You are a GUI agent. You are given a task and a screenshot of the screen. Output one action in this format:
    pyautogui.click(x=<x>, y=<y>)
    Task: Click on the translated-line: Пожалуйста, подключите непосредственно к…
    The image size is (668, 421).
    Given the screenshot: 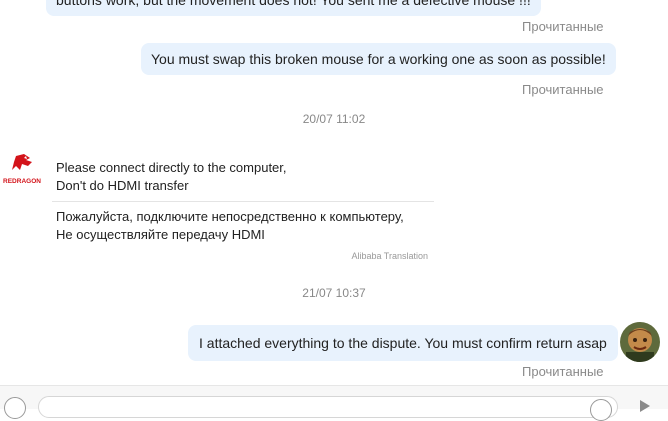 What is the action you would take?
    pyautogui.click(x=230, y=216)
    